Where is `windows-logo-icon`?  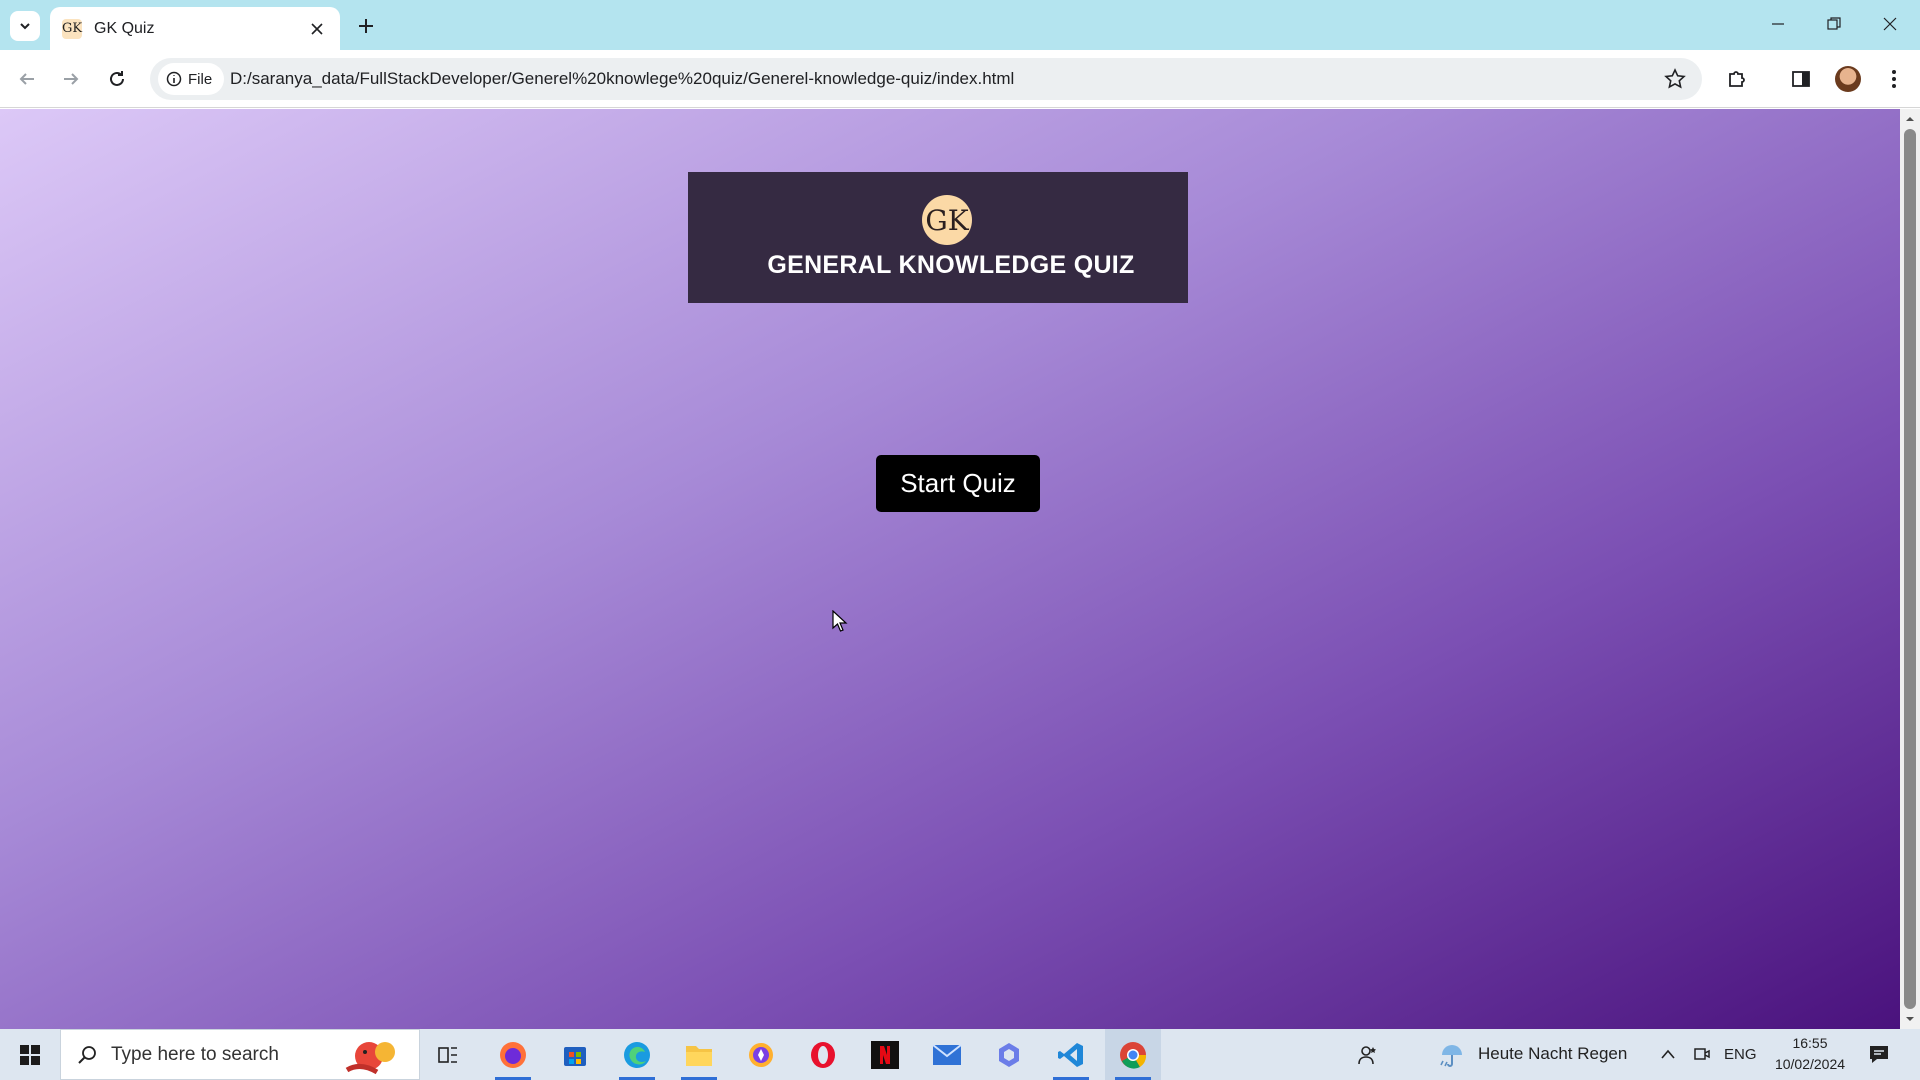 windows-logo-icon is located at coordinates (30, 1054).